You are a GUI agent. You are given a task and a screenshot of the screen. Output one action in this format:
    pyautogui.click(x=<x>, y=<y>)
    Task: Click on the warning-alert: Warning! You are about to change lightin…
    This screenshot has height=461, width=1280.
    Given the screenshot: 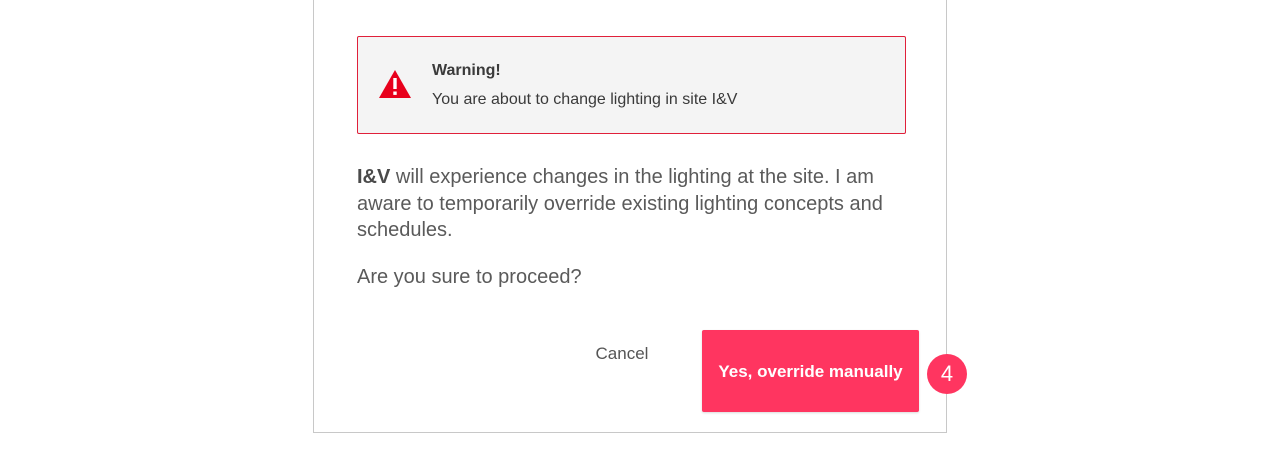 What is the action you would take?
    pyautogui.click(x=631, y=85)
    